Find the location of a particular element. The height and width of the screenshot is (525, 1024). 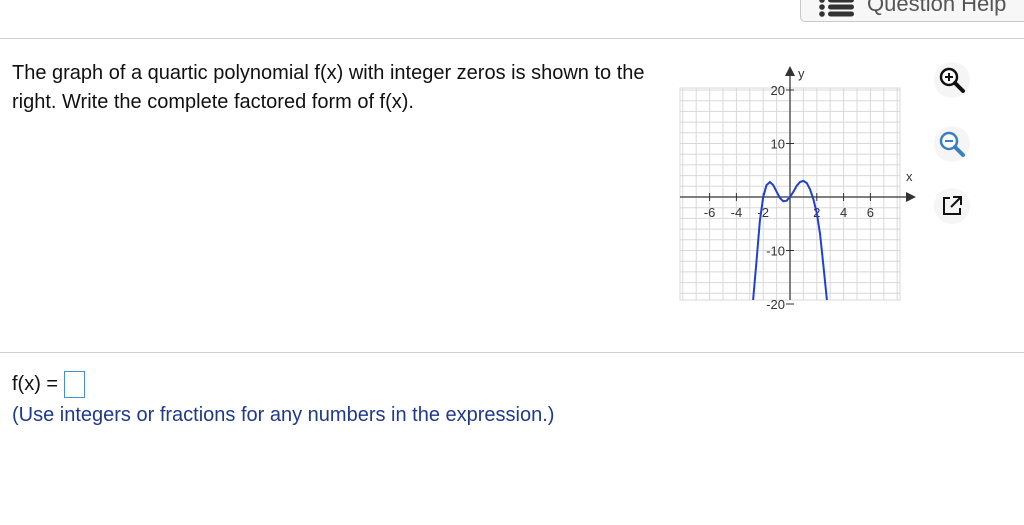

y-tick-label: 20 is located at coordinates (778, 90).